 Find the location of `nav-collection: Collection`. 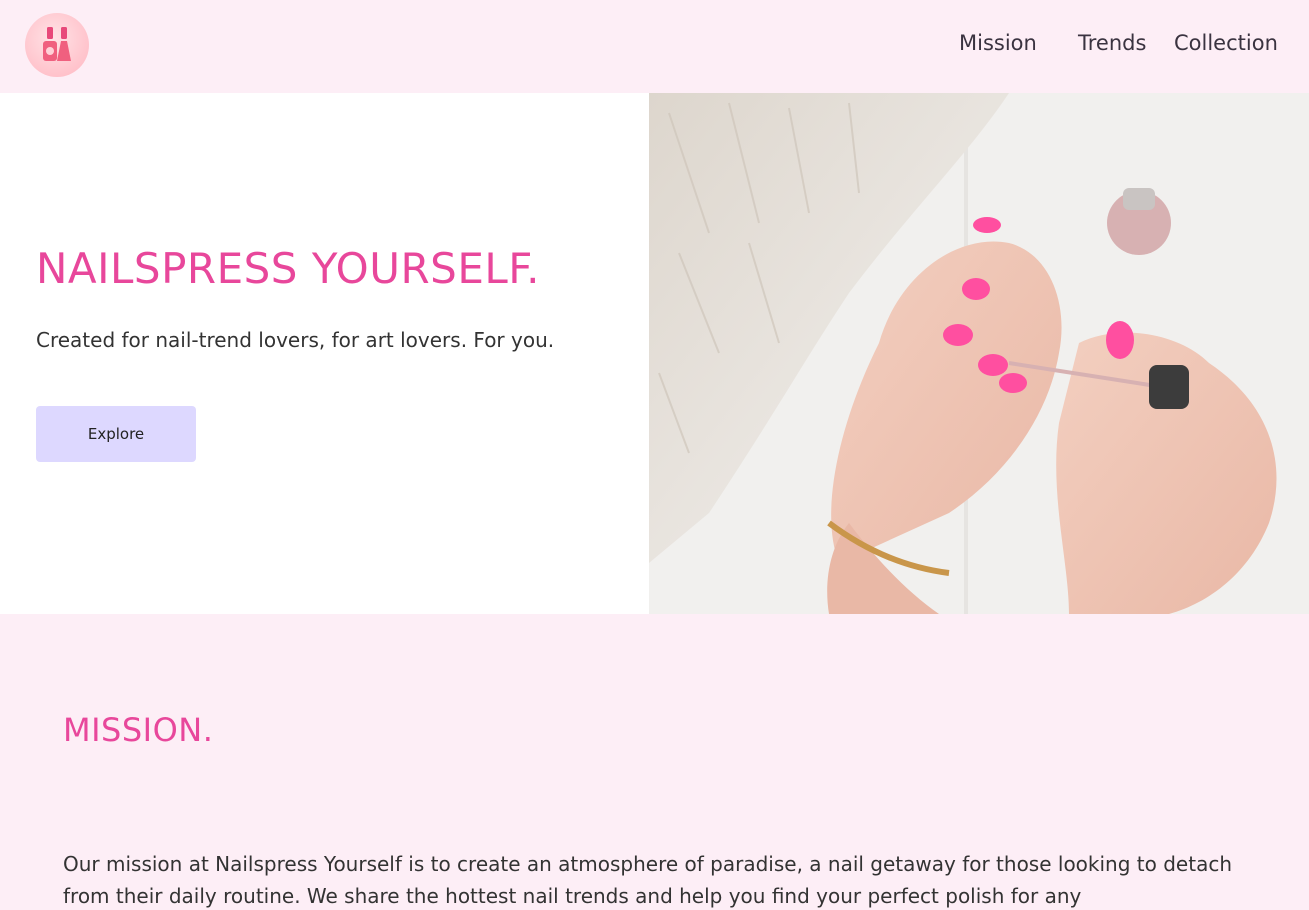

nav-collection: Collection is located at coordinates (1226, 43).